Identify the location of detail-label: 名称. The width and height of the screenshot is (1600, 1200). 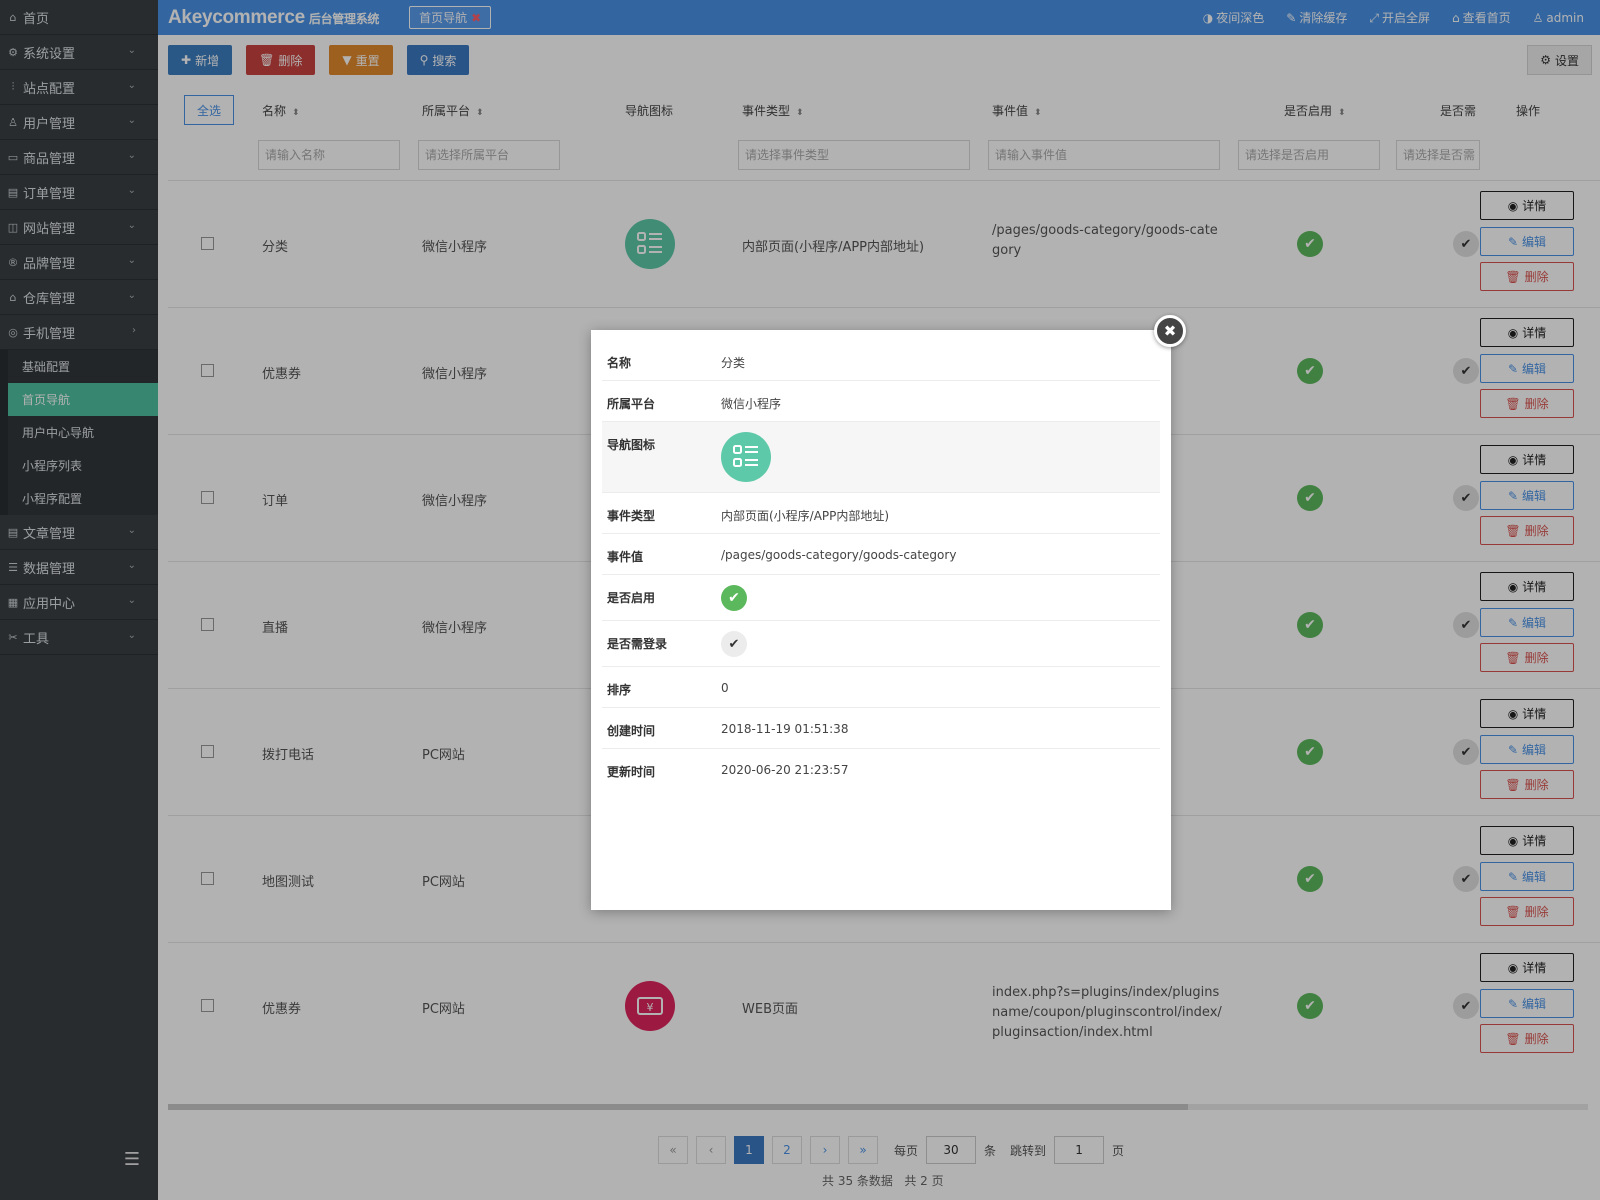
(619, 363).